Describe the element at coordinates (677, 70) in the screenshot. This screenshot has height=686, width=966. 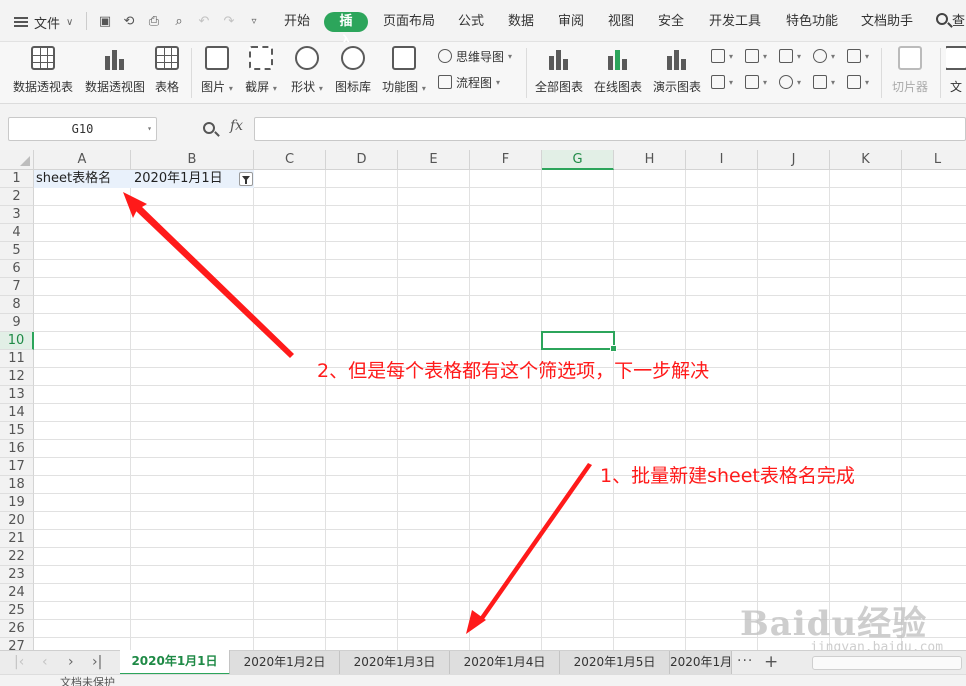
I see `demo-charts-button: 演示图表` at that location.